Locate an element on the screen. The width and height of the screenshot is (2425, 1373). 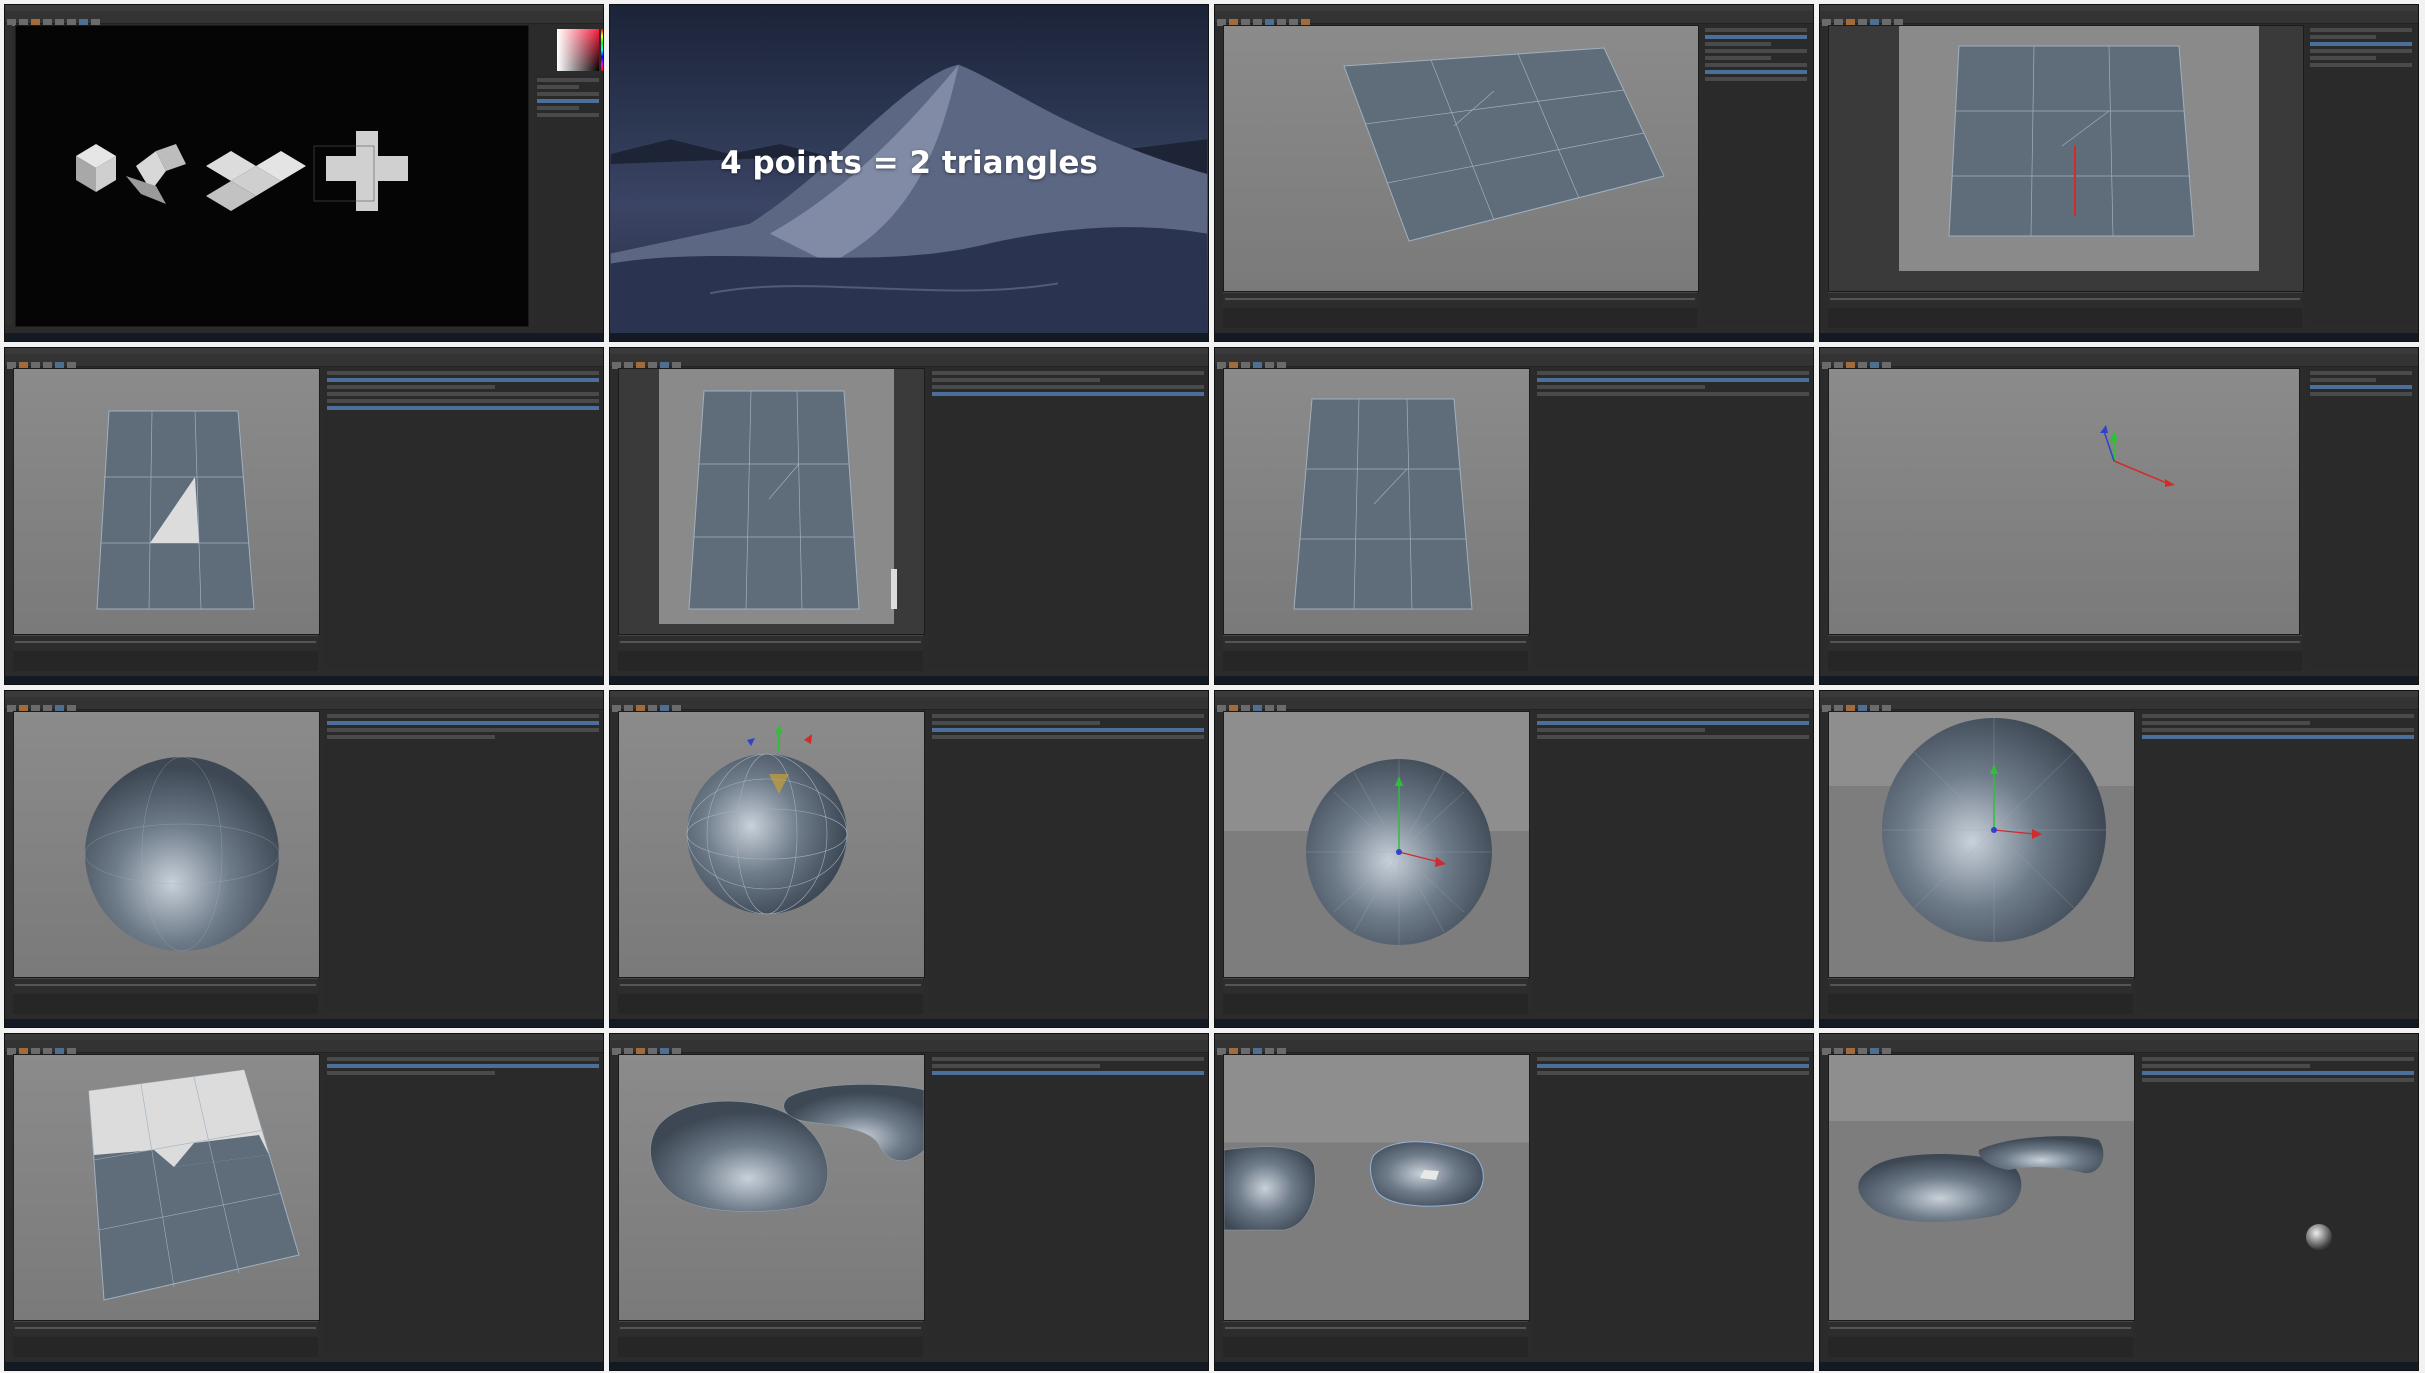
thumbnail-plane-front-edges is located at coordinates (909, 516).